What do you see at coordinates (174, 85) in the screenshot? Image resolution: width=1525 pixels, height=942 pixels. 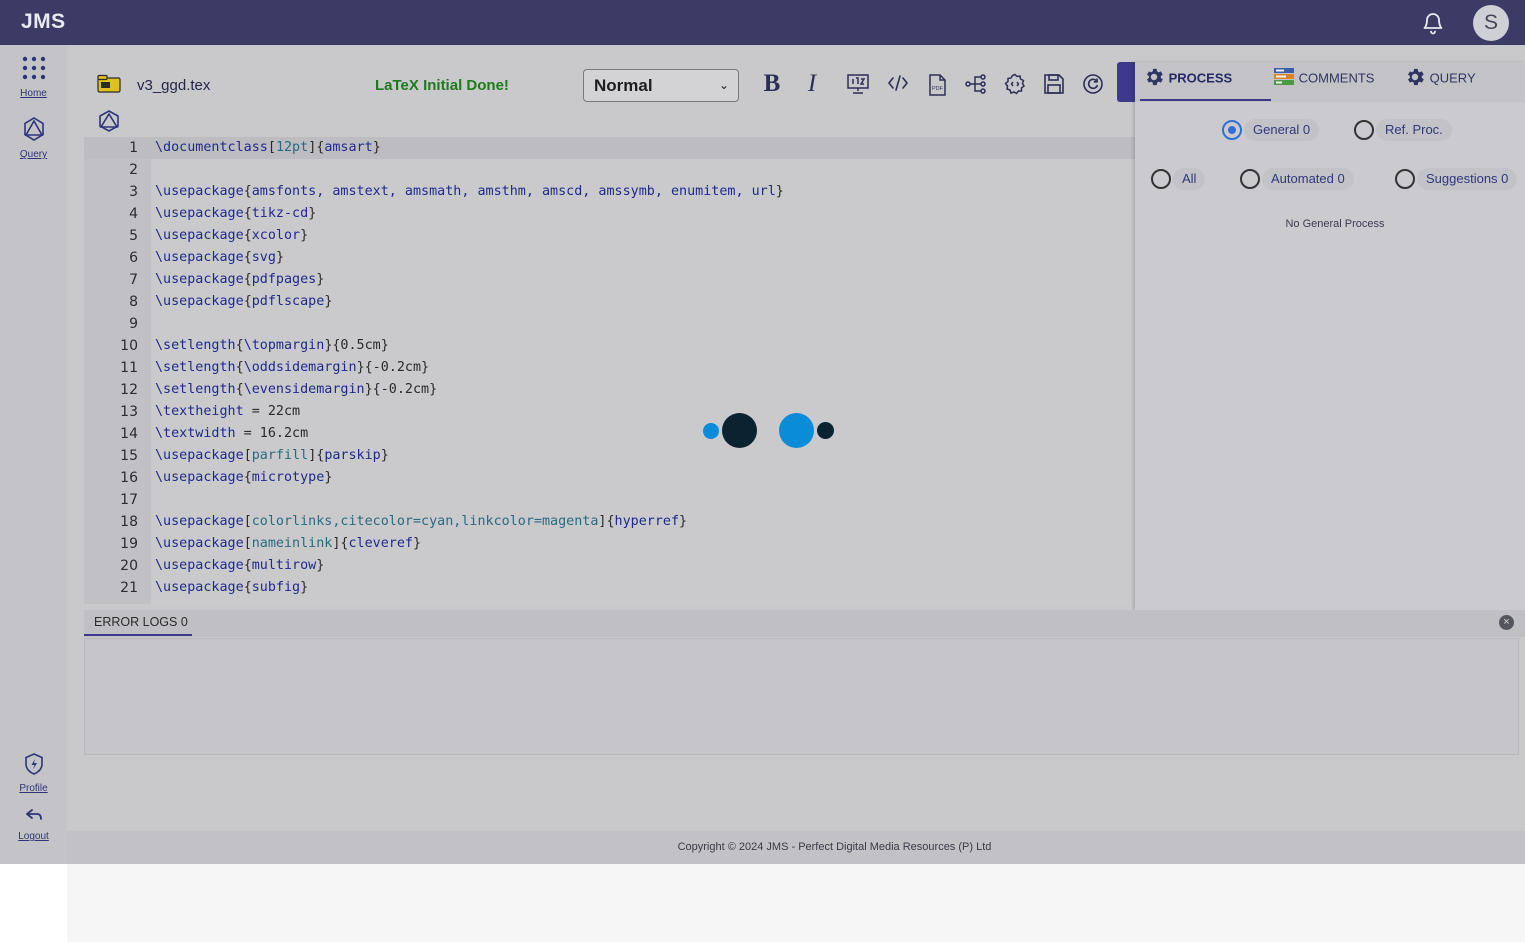 I see `file-name: v3_ggd.tex` at bounding box center [174, 85].